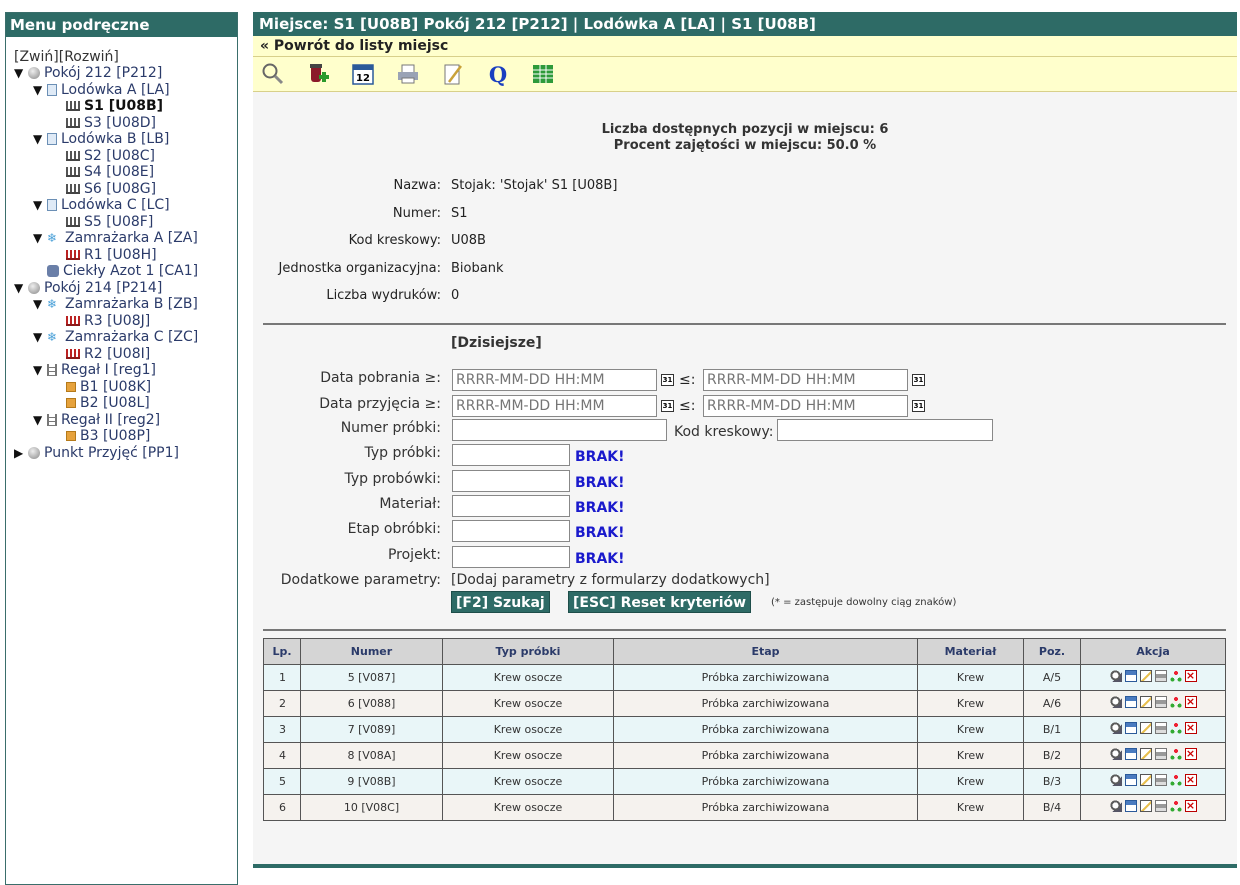  What do you see at coordinates (125, 453) in the screenshot?
I see `tree-node: ▶ Punkt Przyjęć [PP1]` at bounding box center [125, 453].